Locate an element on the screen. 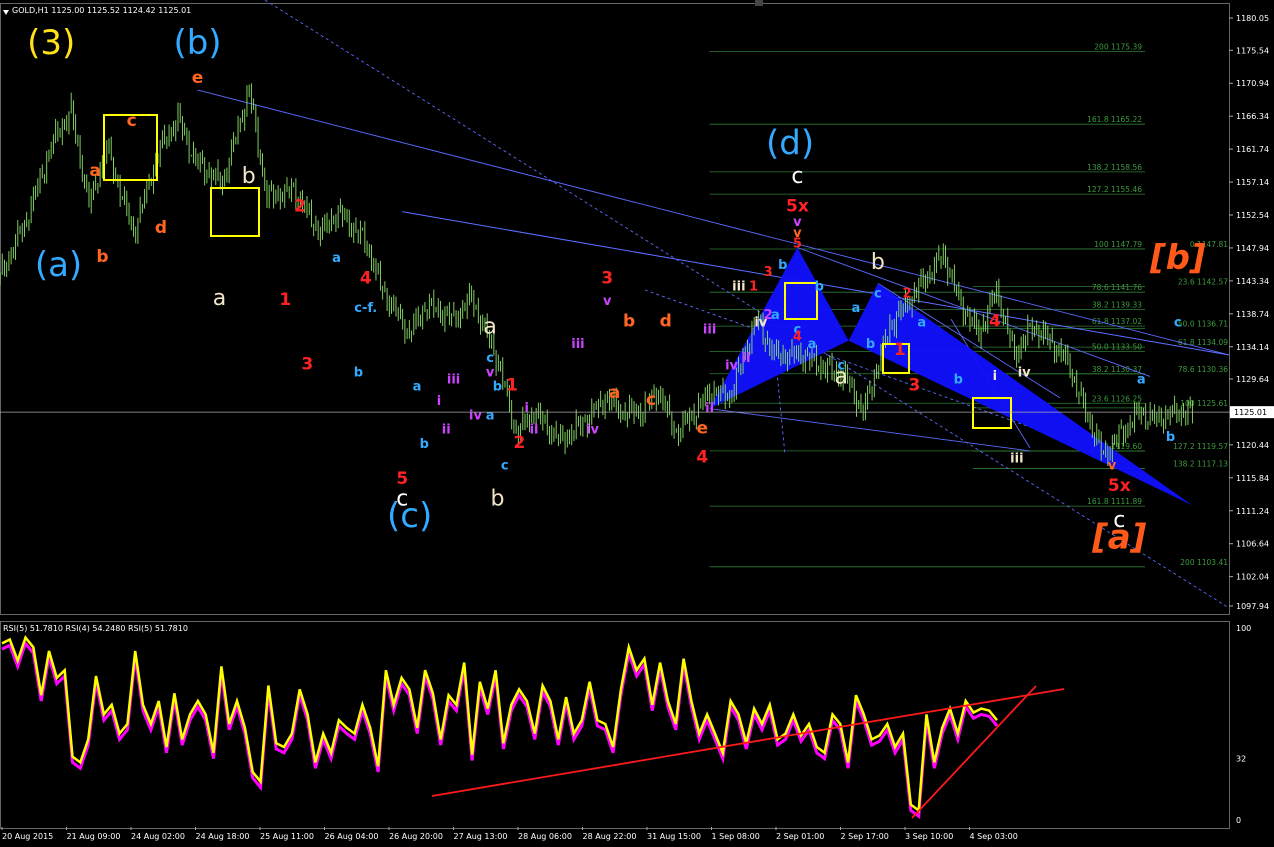 The width and height of the screenshot is (1274, 847). fib-level-label: 127.2 1155.46 is located at coordinates (1114, 189).